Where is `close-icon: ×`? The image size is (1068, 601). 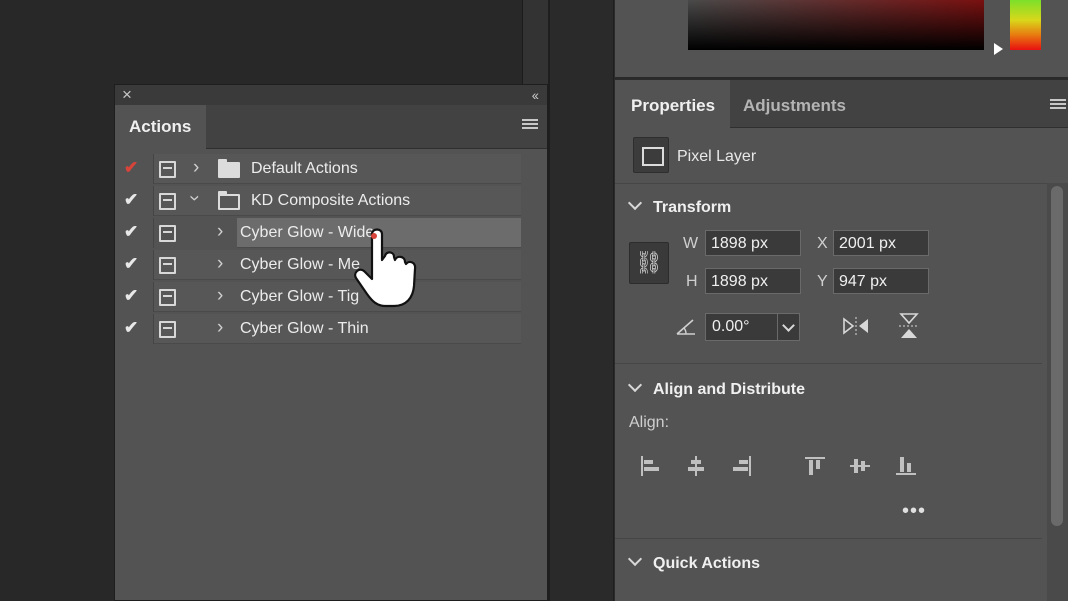 close-icon: × is located at coordinates (127, 95).